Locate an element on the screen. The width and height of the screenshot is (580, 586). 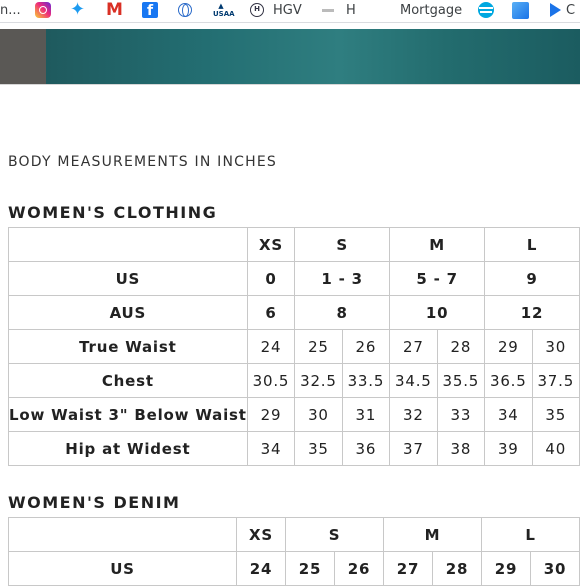
table-row: True Waist 24 25 26 27 28 29 30 is located at coordinates (294, 346).